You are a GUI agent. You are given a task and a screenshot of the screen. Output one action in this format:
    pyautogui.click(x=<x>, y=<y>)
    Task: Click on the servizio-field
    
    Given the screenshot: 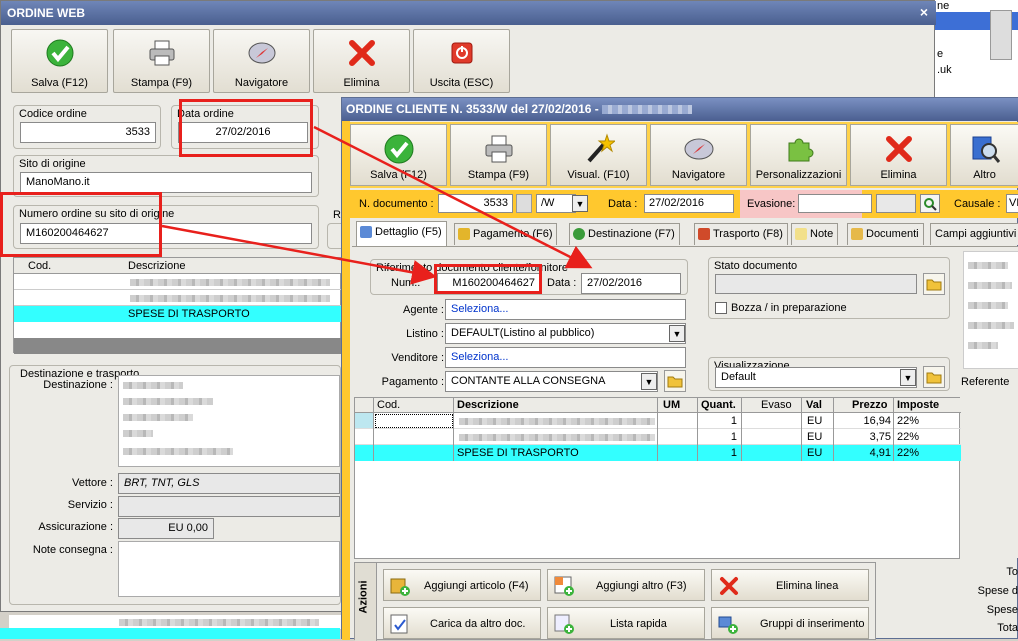 What is the action you would take?
    pyautogui.click(x=229, y=506)
    